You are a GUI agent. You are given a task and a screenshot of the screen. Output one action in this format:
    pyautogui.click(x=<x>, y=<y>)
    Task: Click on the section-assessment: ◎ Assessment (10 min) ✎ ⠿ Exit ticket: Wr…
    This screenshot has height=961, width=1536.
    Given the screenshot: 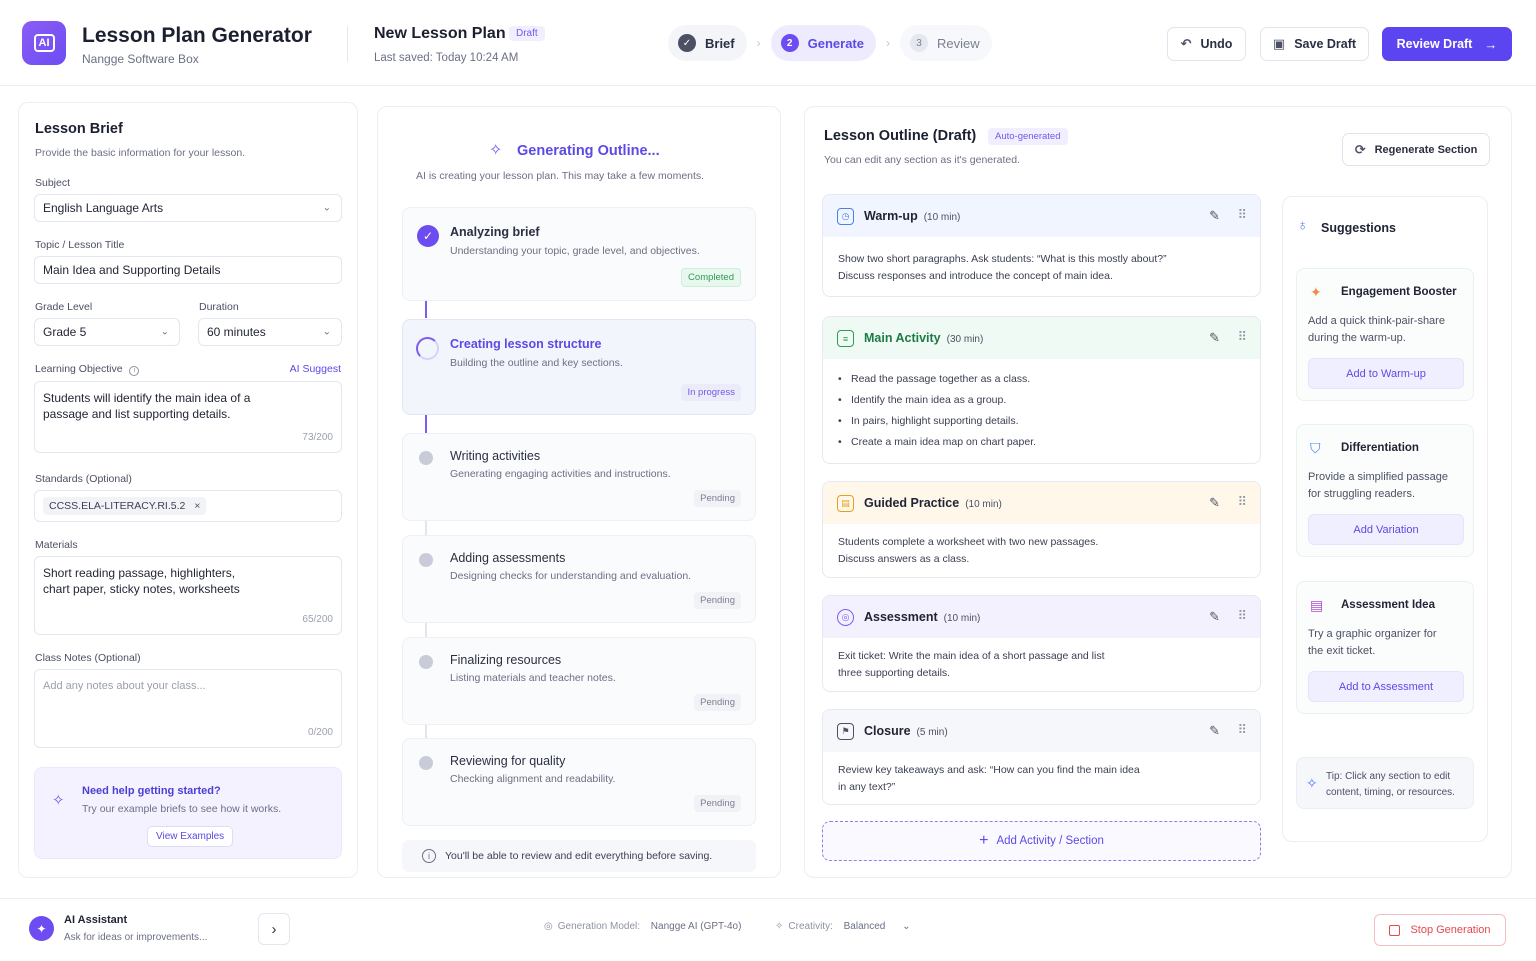 What is the action you would take?
    pyautogui.click(x=1041, y=643)
    